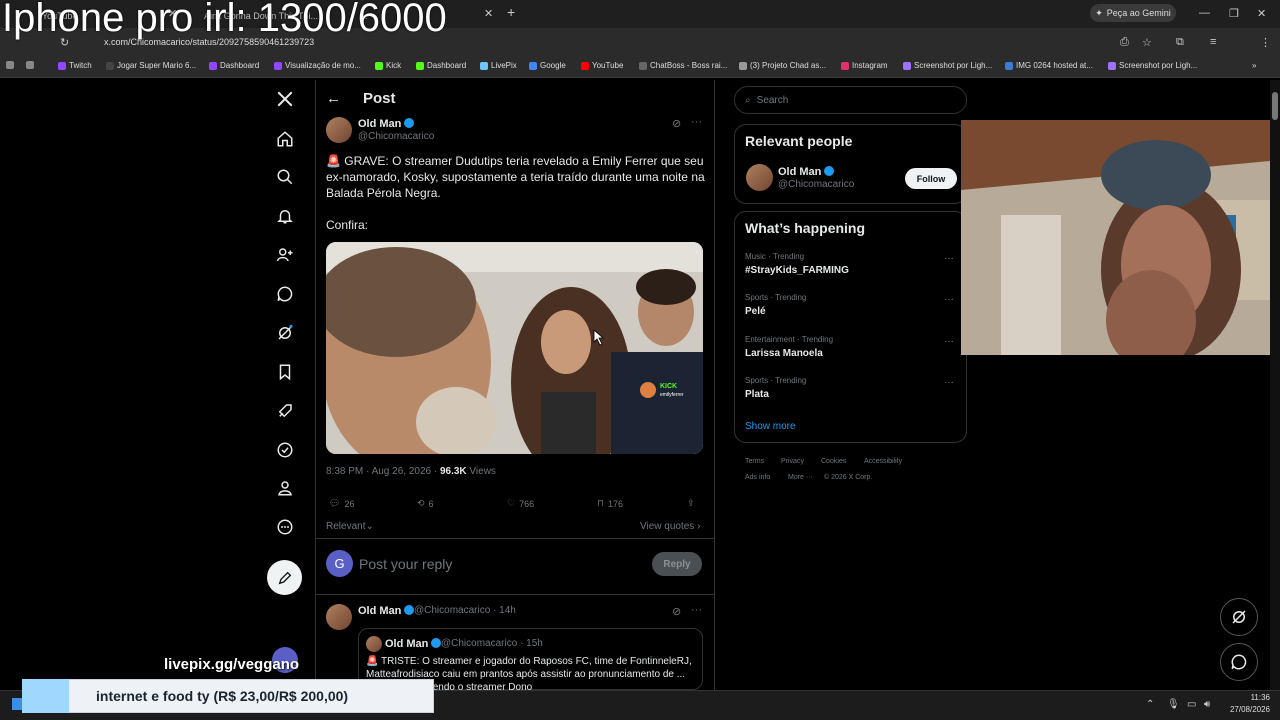  Describe the element at coordinates (800, 477) in the screenshot. I see `footer-link: More ···` at that location.